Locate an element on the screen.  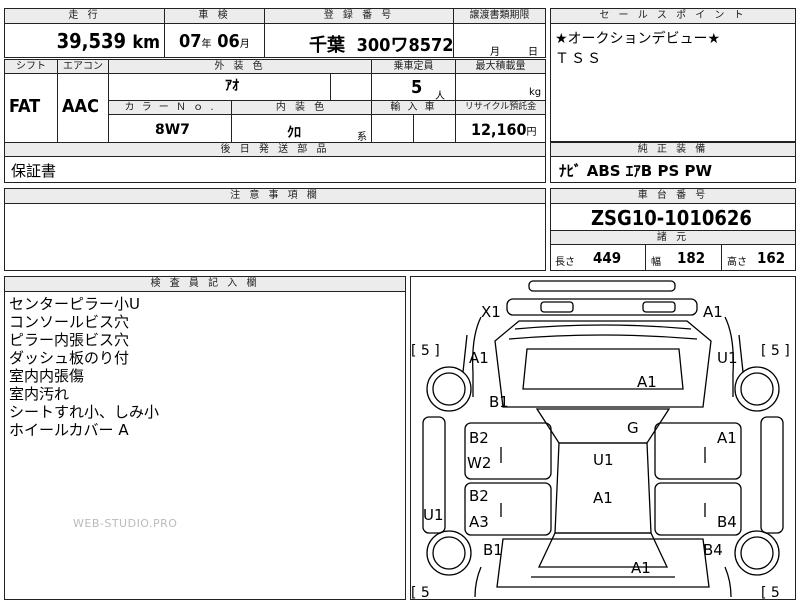
mark-b1-left-rear: B1 is located at coordinates (493, 550).